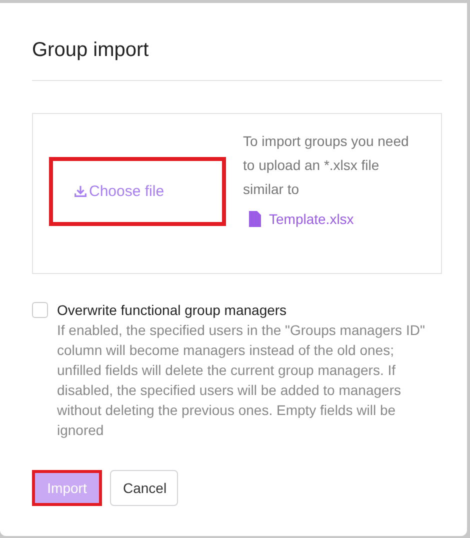 The image size is (470, 538). Describe the element at coordinates (326, 165) in the screenshot. I see `upload-hint: To import groups you need to upload an *.xlsx file similar to` at that location.